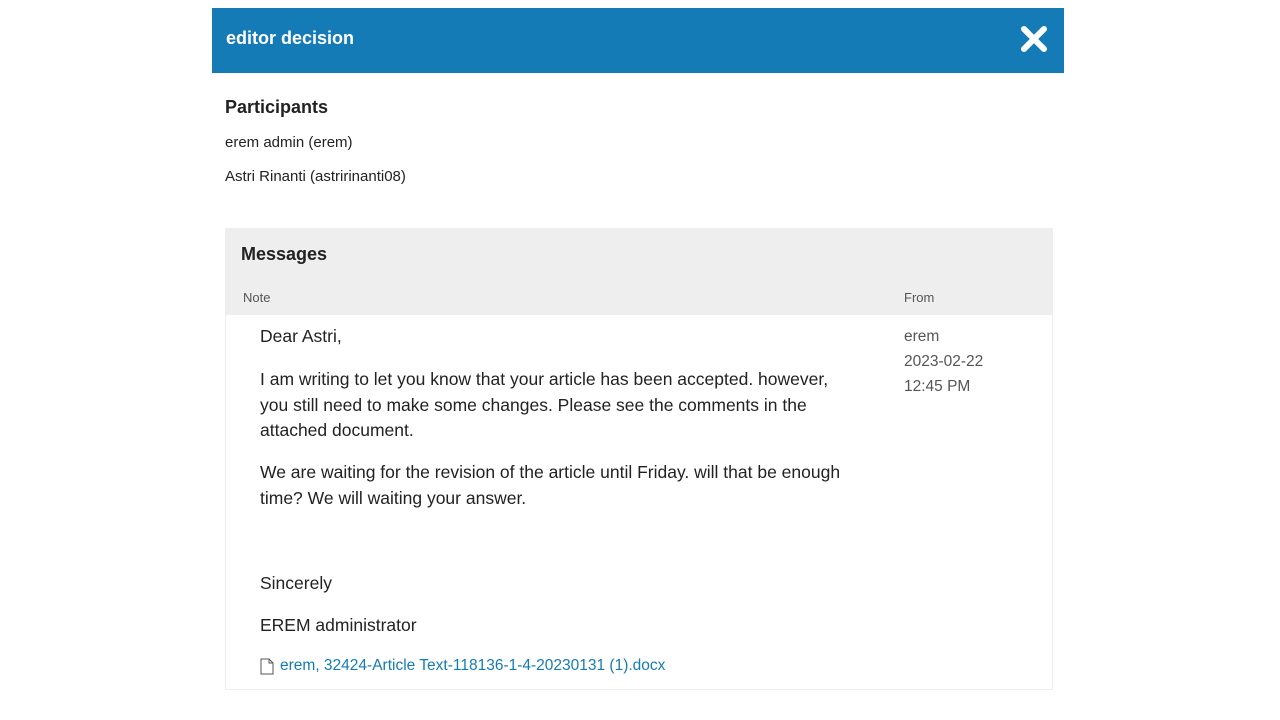 The image size is (1280, 720). What do you see at coordinates (393, 497) in the screenshot?
I see `message-body-line: time? We will waiting your answer.` at bounding box center [393, 497].